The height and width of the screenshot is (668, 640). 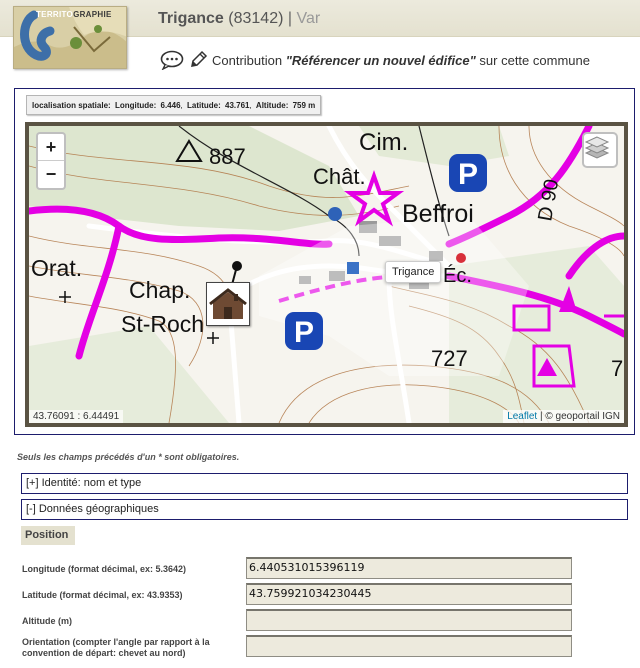 I want to click on alt-readout: 759 m, so click(x=304, y=105).